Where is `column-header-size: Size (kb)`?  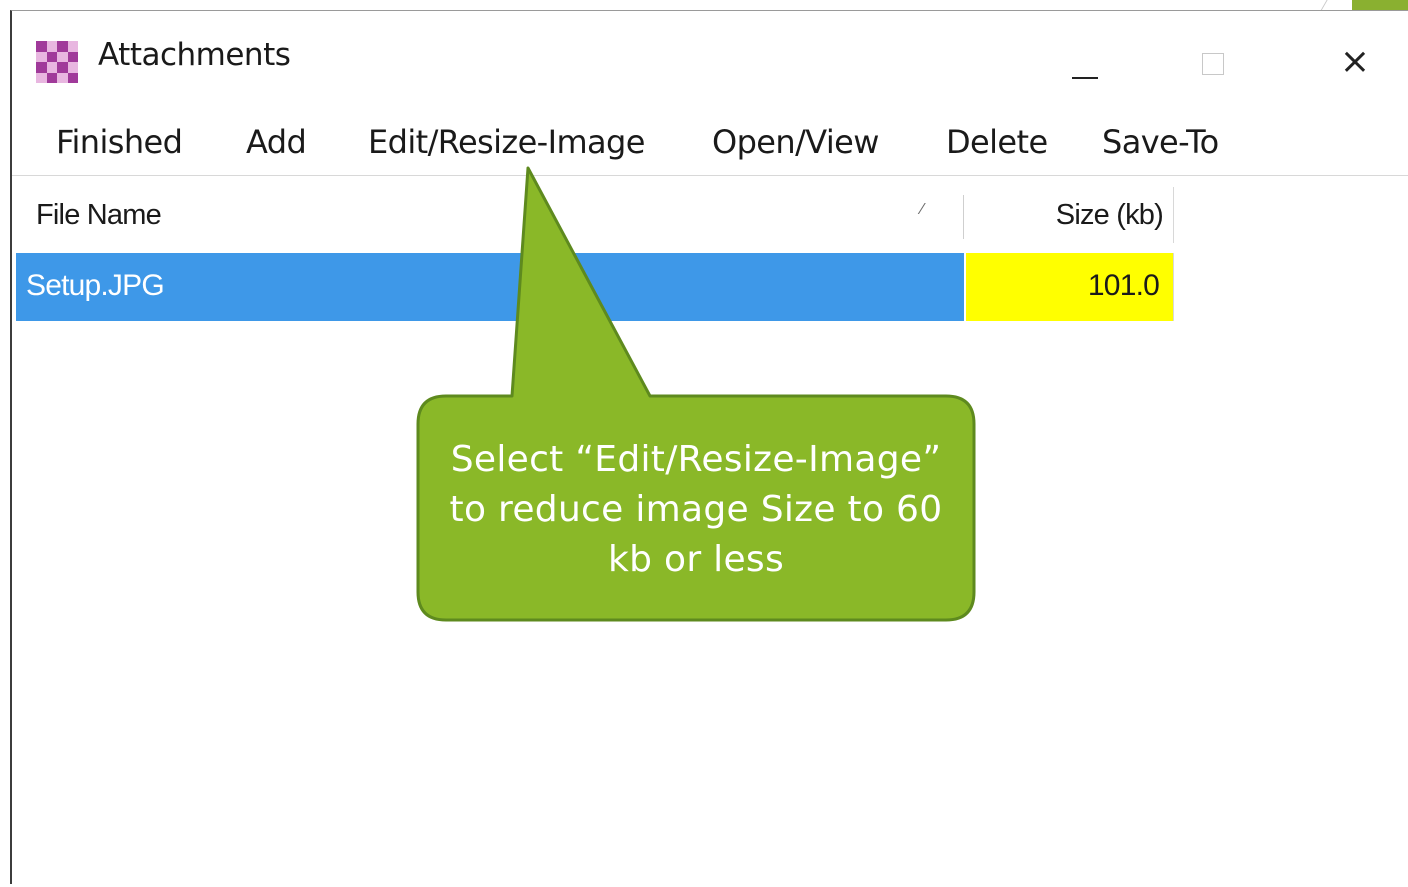
column-header-size: Size (kb) is located at coordinates (1070, 215).